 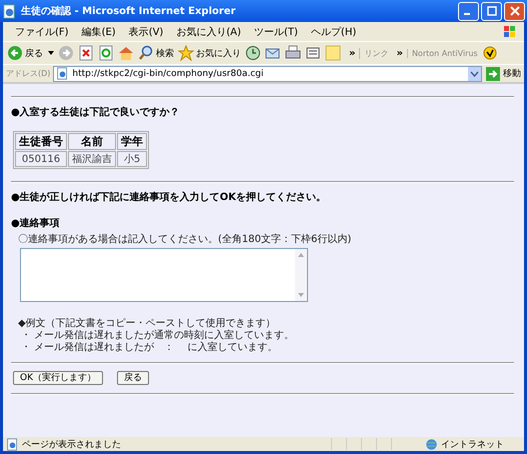 What do you see at coordinates (474, 73) in the screenshot?
I see `dropdown-icon` at bounding box center [474, 73].